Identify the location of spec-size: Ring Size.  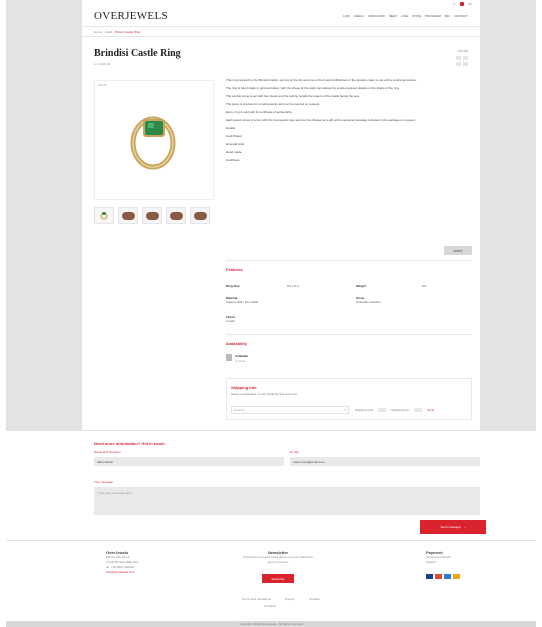
(233, 285).